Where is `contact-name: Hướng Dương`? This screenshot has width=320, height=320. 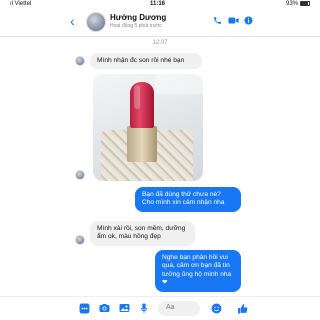 contact-name: Hướng Dương is located at coordinates (138, 17).